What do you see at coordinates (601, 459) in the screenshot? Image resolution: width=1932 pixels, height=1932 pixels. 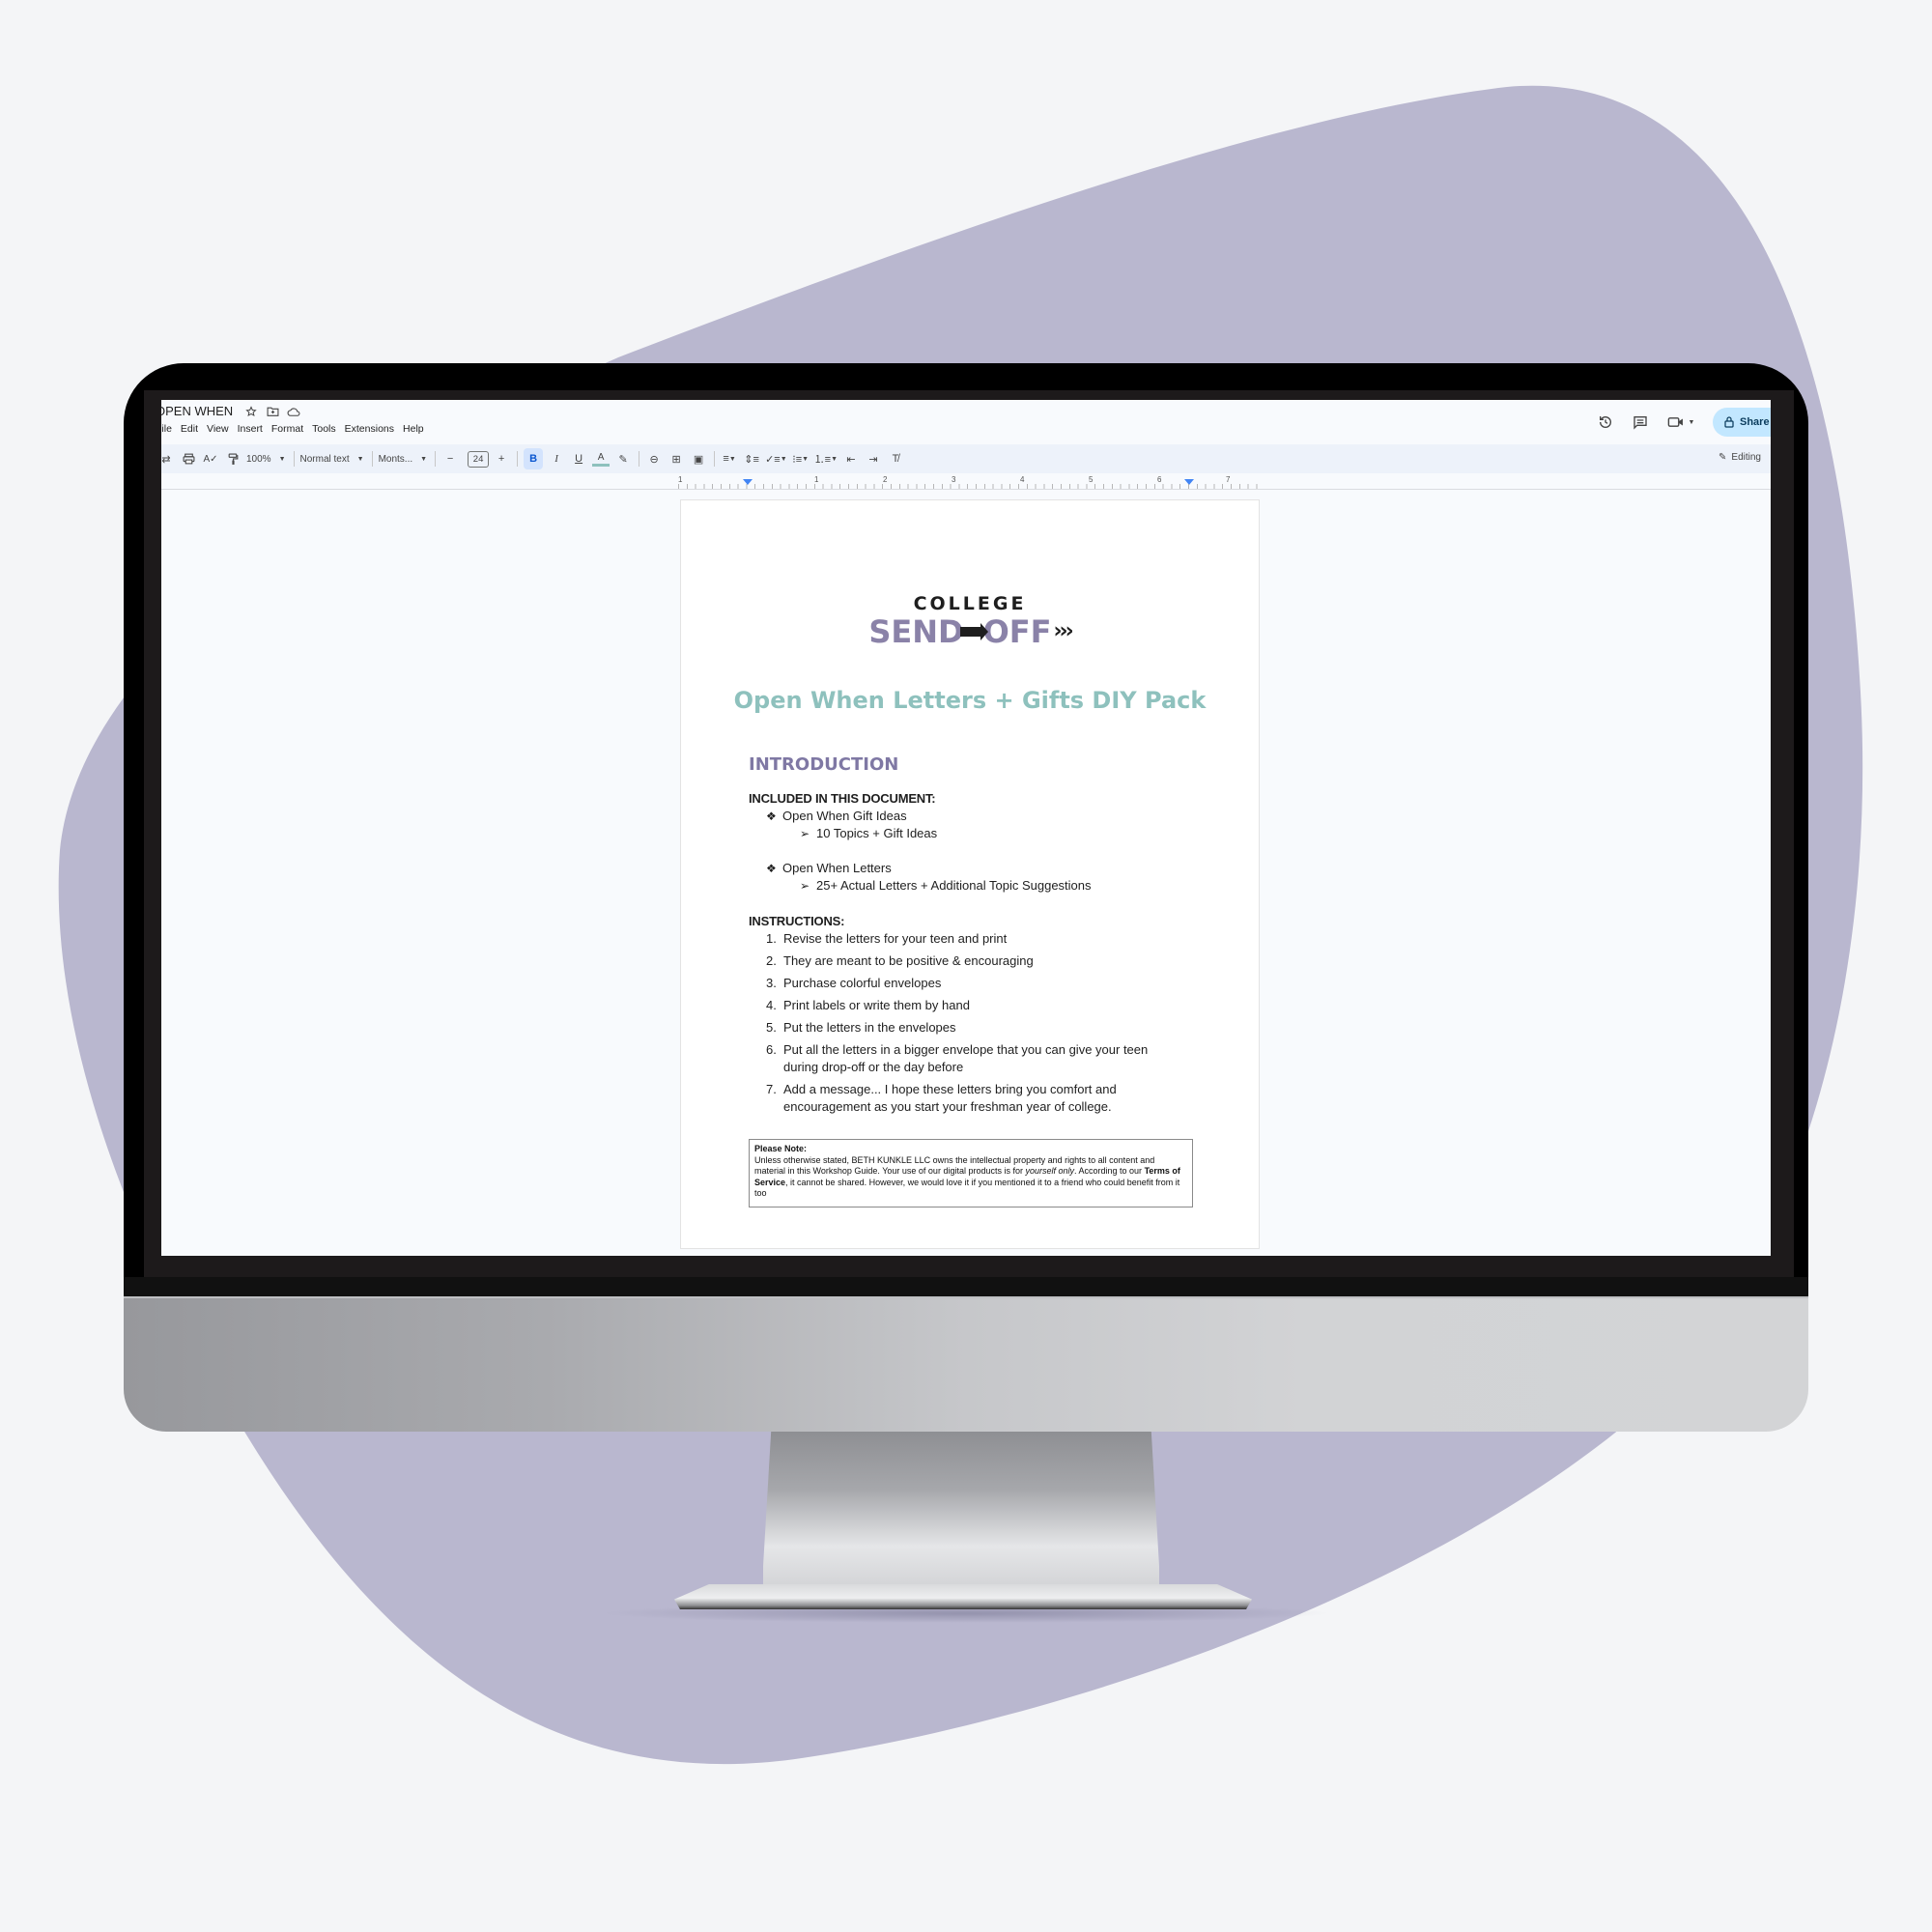 I see `text-color-button: A` at bounding box center [601, 459].